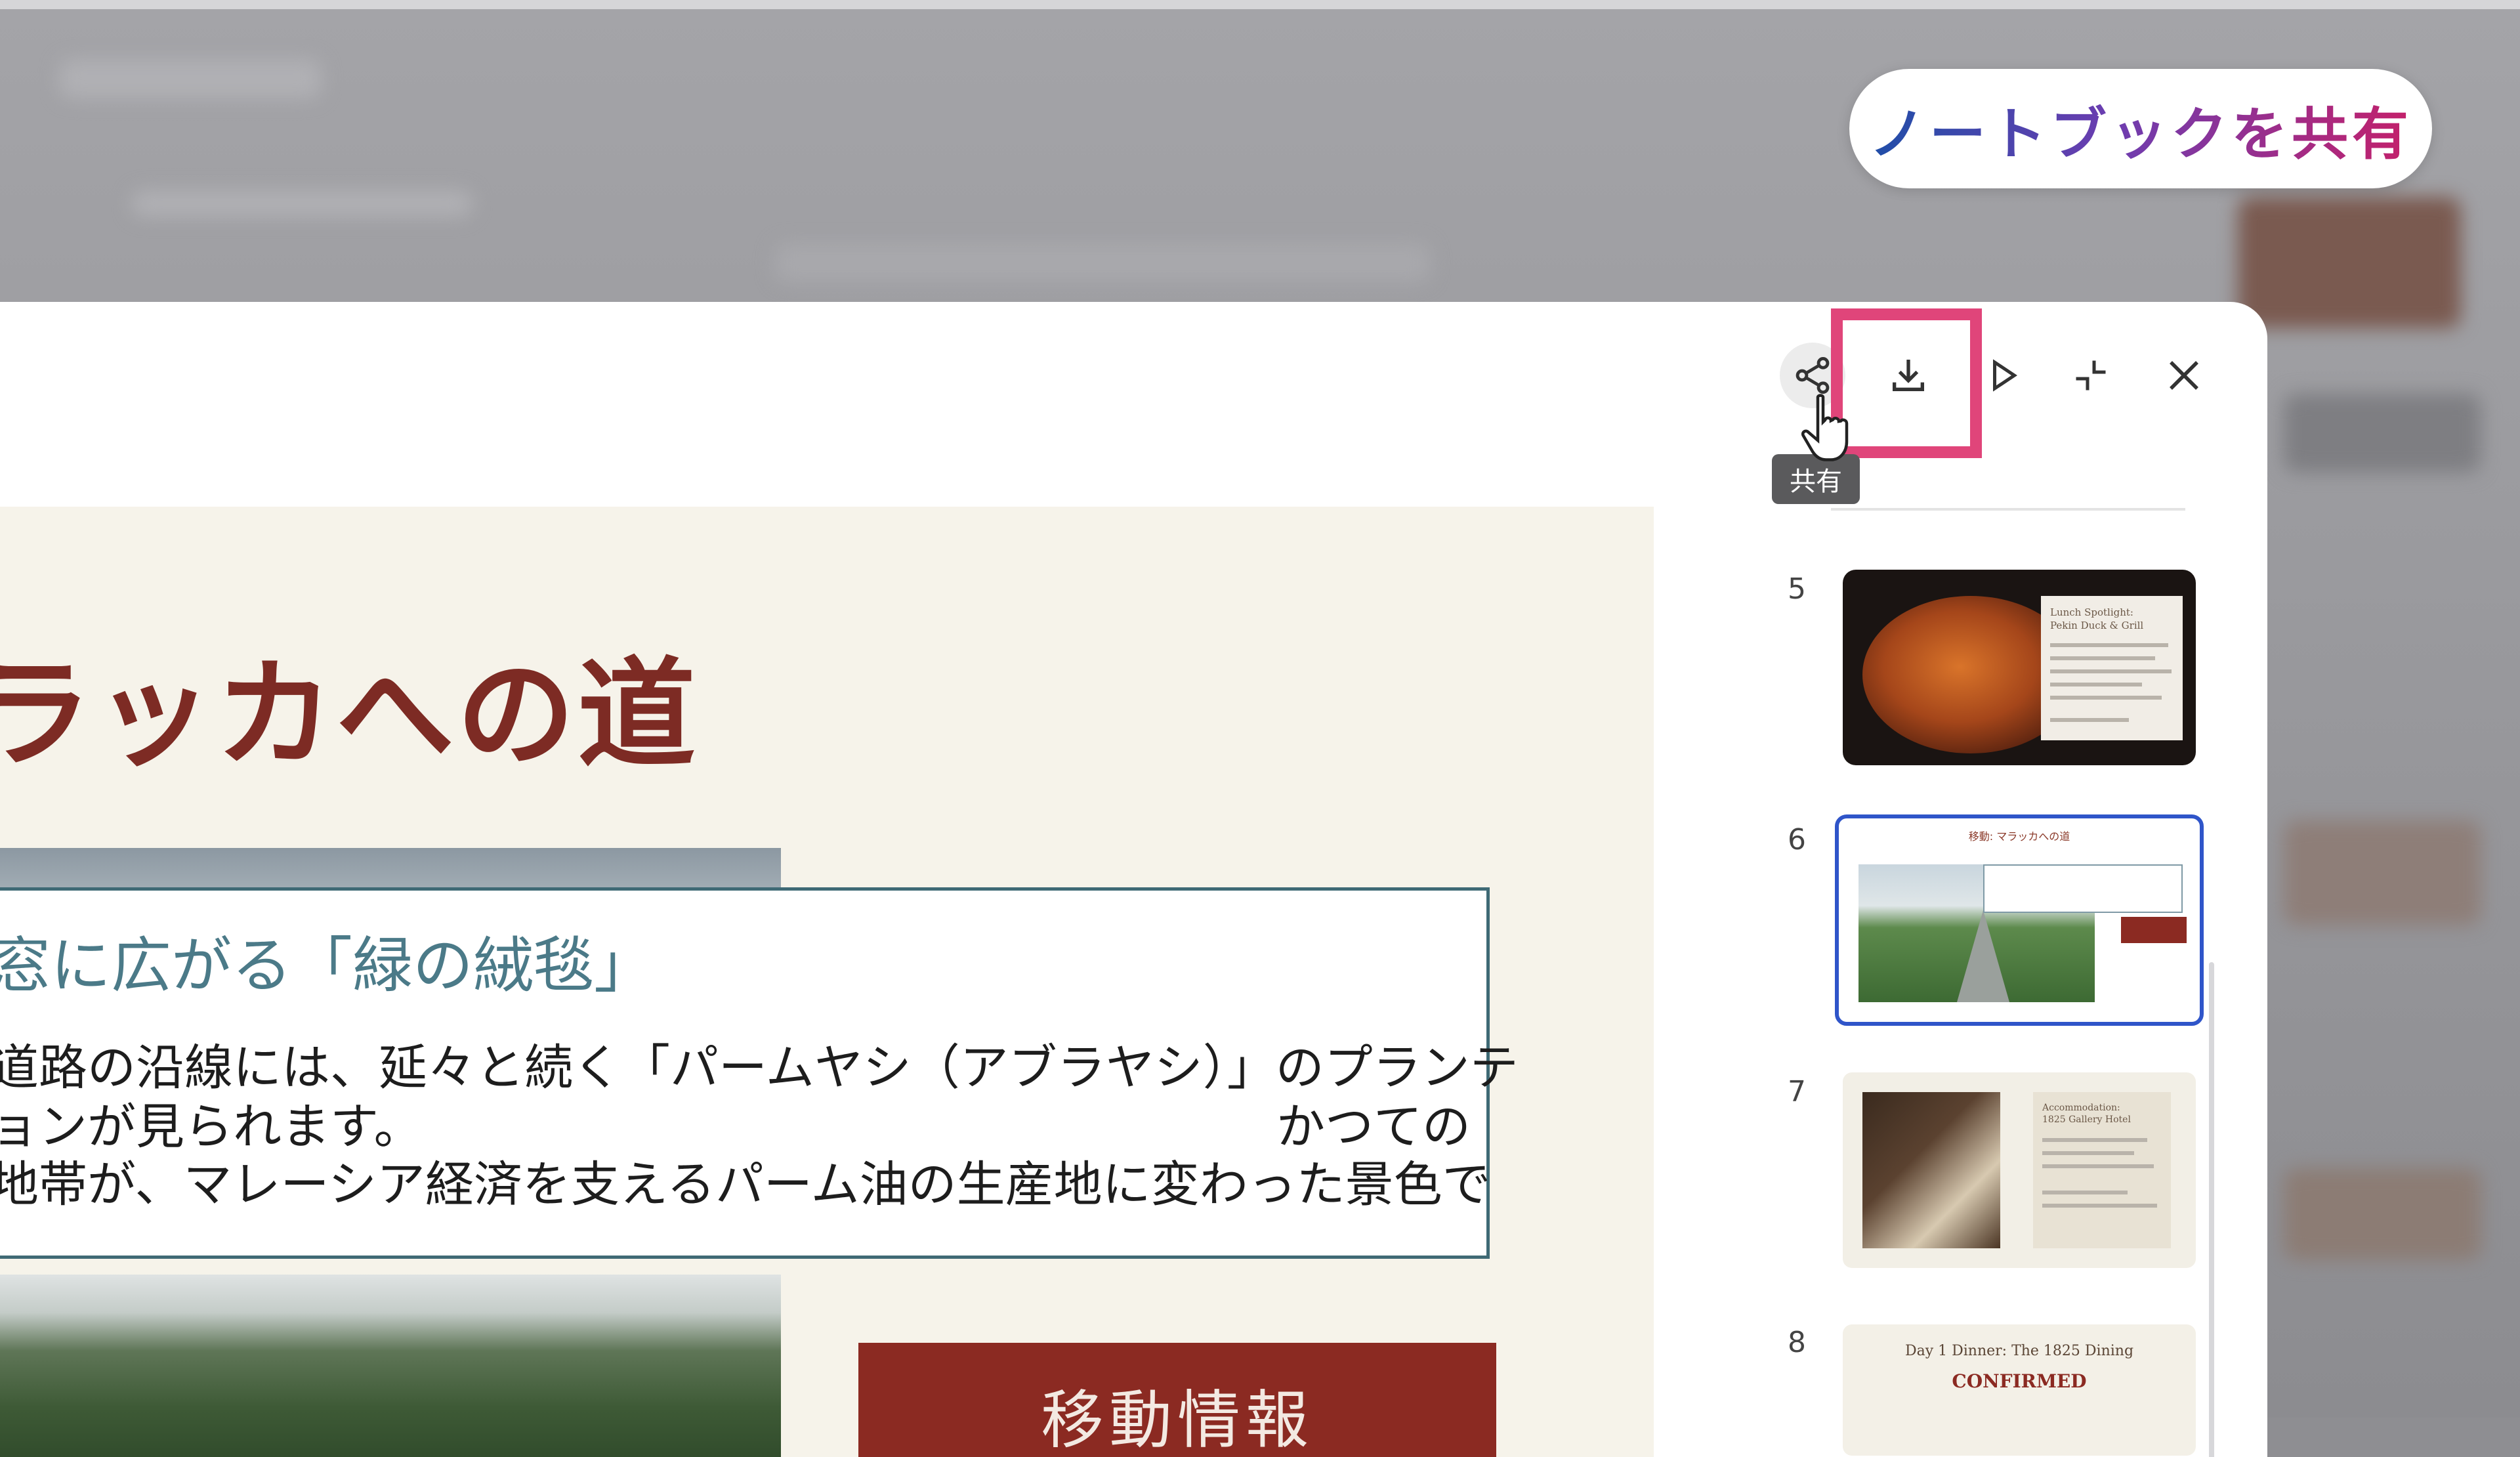 The image size is (2520, 1457). Describe the element at coordinates (1813, 375) in the screenshot. I see `share-icon` at that location.